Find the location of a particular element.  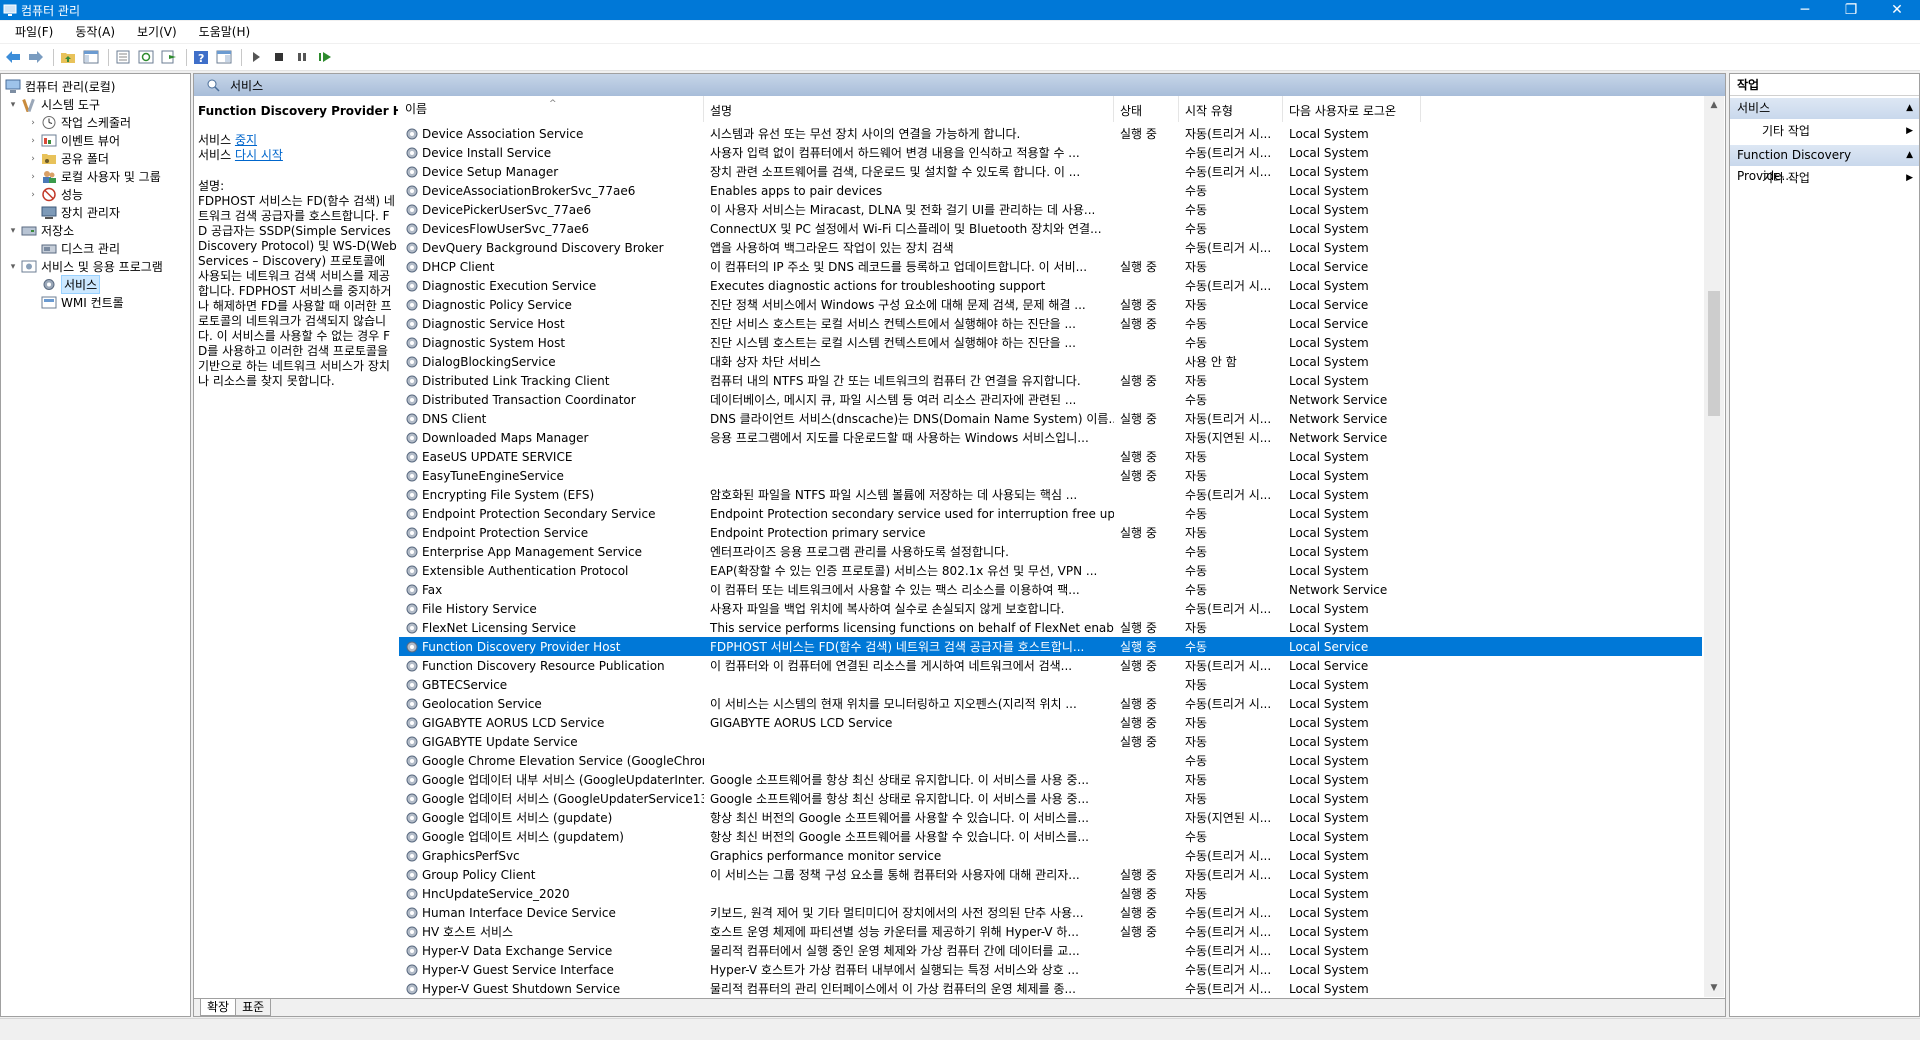

start-service-icon is located at coordinates (255, 57).